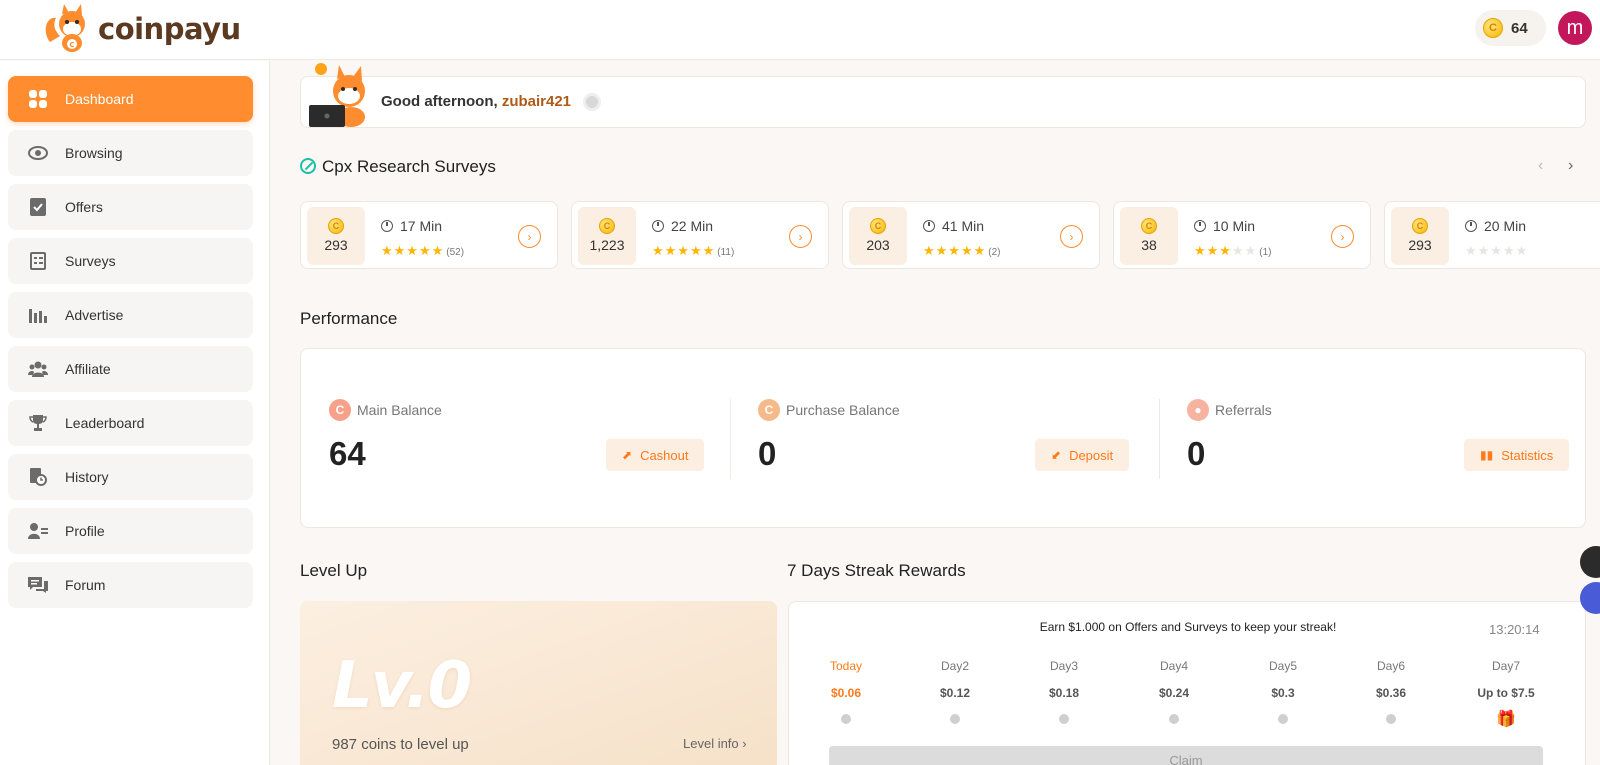  Describe the element at coordinates (800, 30) in the screenshot. I see `top-bar: C coinpayu C 64 m` at that location.